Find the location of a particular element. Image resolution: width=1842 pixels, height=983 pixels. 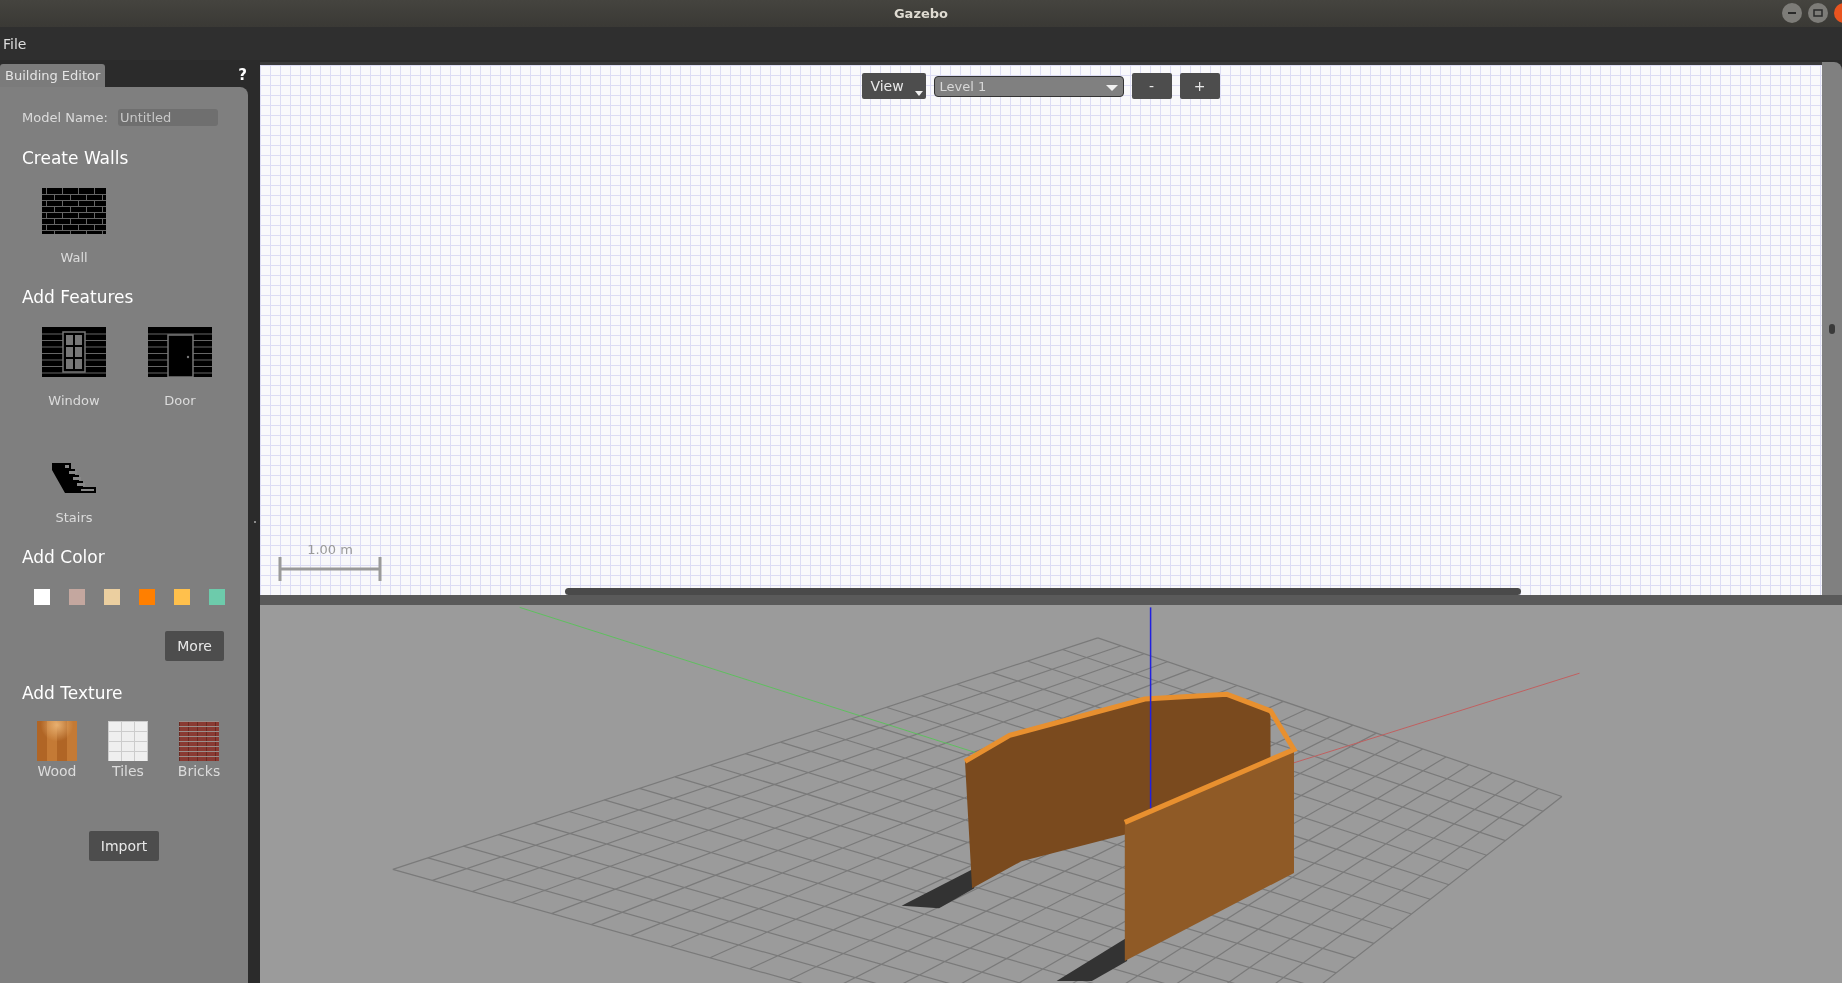

tiles-texture-button: Tiles is located at coordinates (128, 750).